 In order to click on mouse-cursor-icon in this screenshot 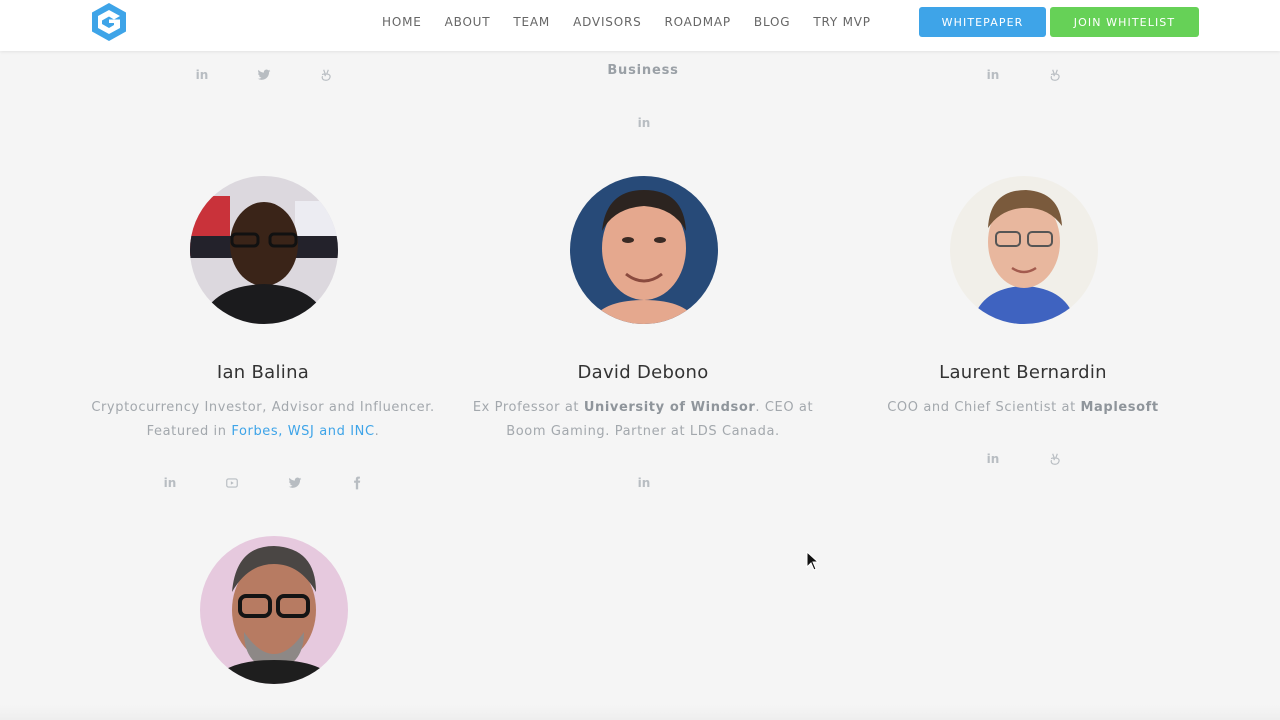, I will do `click(813, 560)`.